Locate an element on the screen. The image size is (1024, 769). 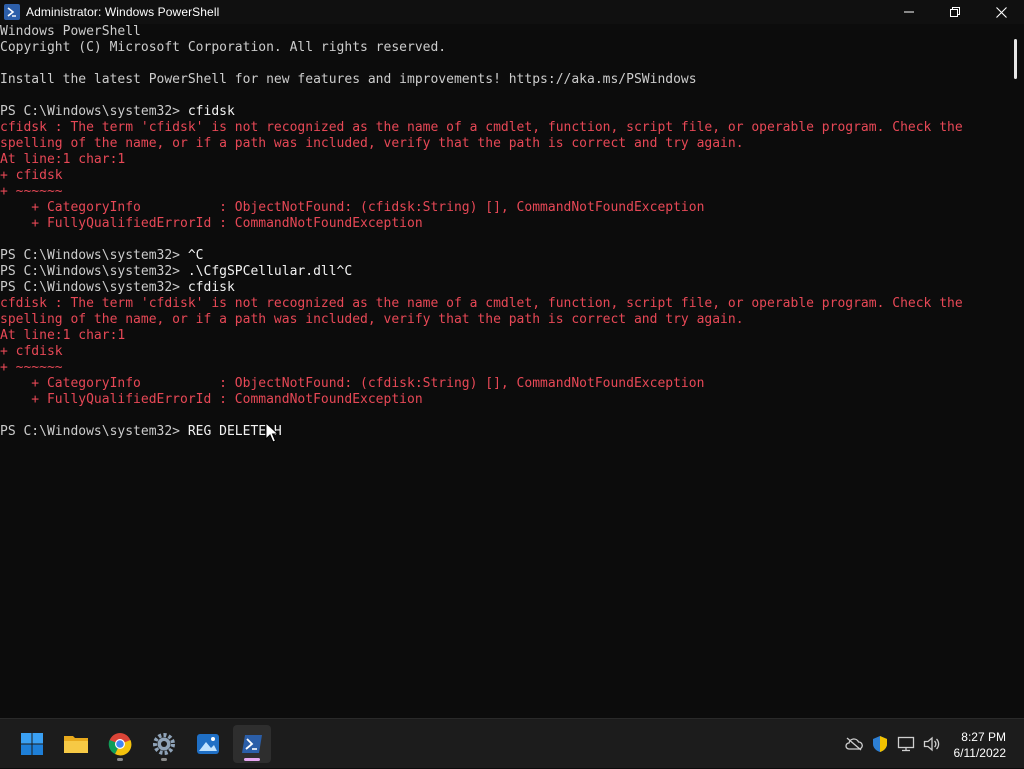
taskbar-powershell is located at coordinates (252, 744).